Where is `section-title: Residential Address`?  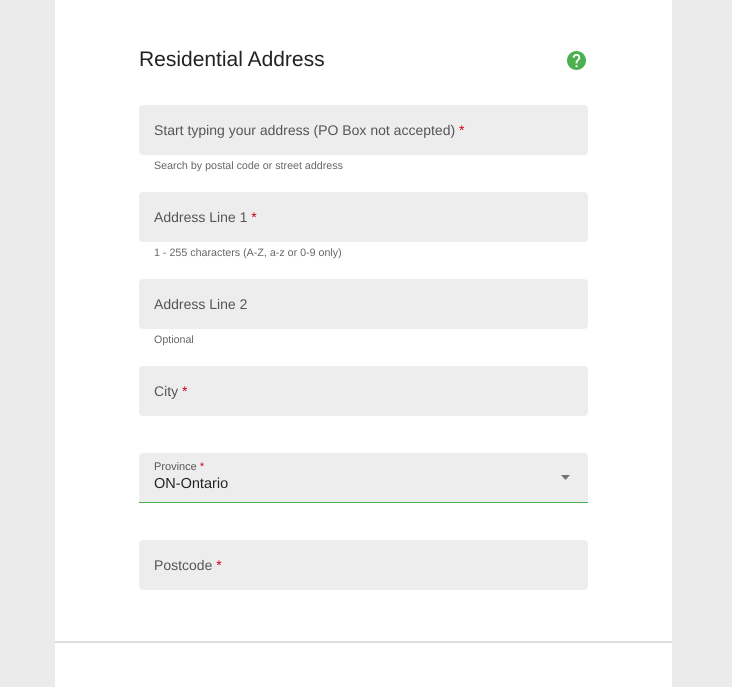
section-title: Residential Address is located at coordinates (232, 60).